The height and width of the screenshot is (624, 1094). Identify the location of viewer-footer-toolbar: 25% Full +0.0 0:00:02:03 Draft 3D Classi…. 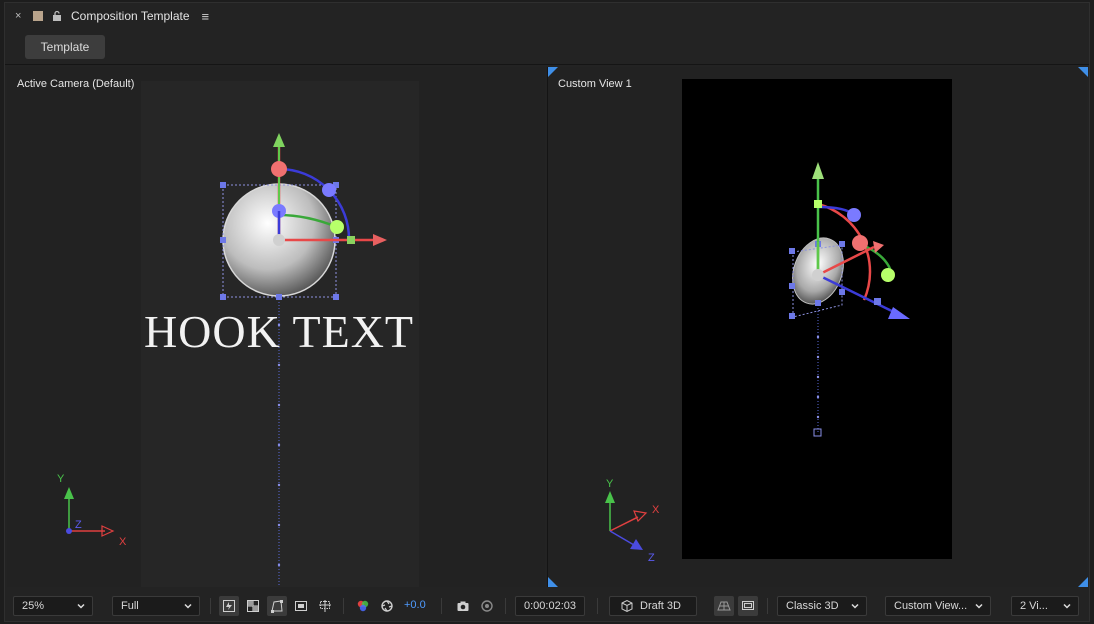
(547, 607).